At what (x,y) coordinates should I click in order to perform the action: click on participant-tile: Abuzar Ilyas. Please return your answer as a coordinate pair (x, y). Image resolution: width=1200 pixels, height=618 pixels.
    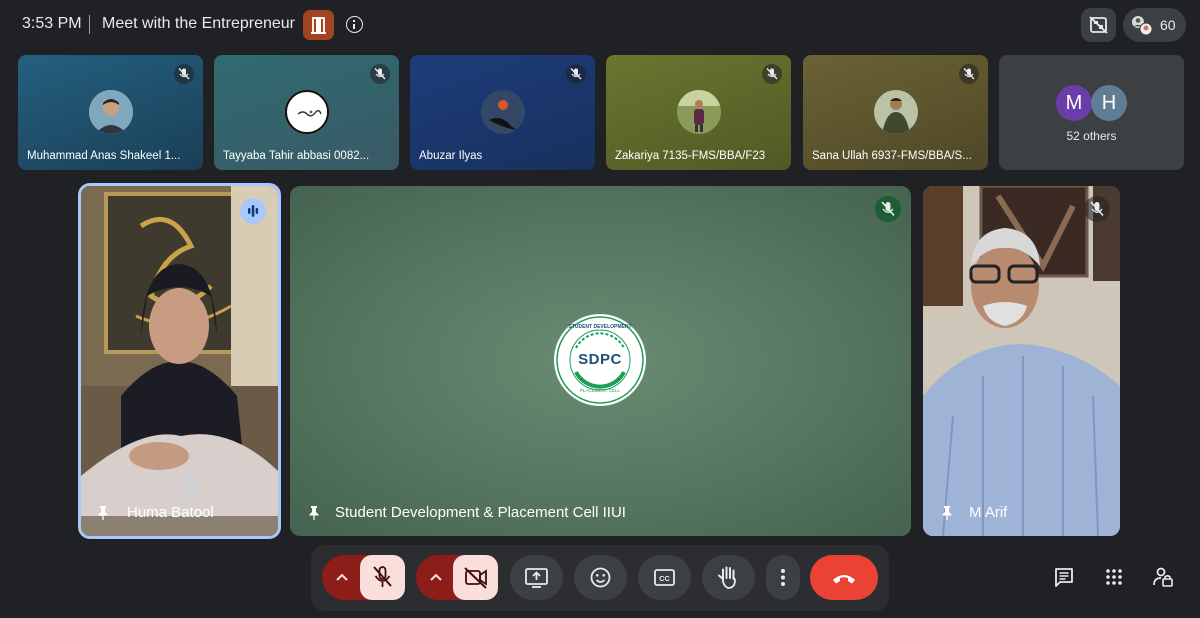
    Looking at the image, I should click on (502, 112).